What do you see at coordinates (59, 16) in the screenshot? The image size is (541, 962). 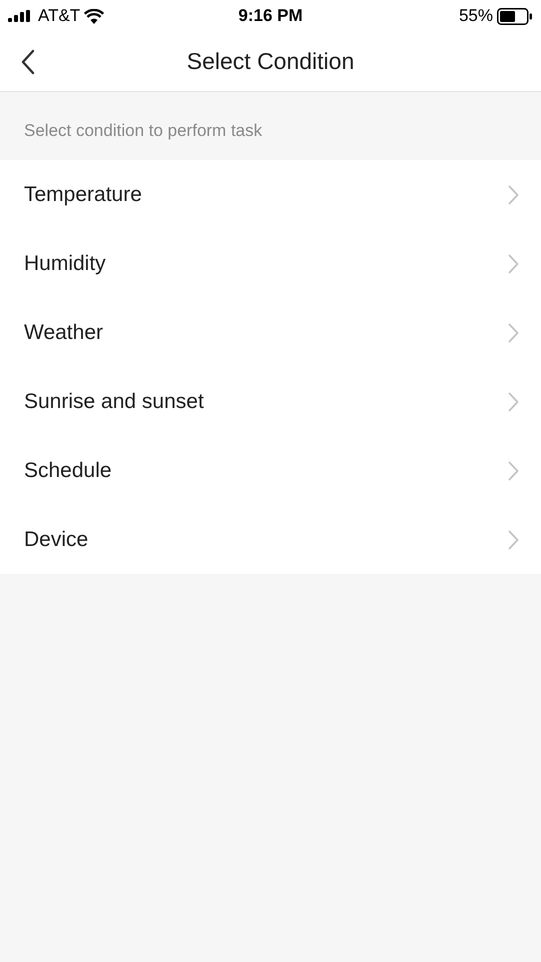 I see `carrier-name: AT&T` at bounding box center [59, 16].